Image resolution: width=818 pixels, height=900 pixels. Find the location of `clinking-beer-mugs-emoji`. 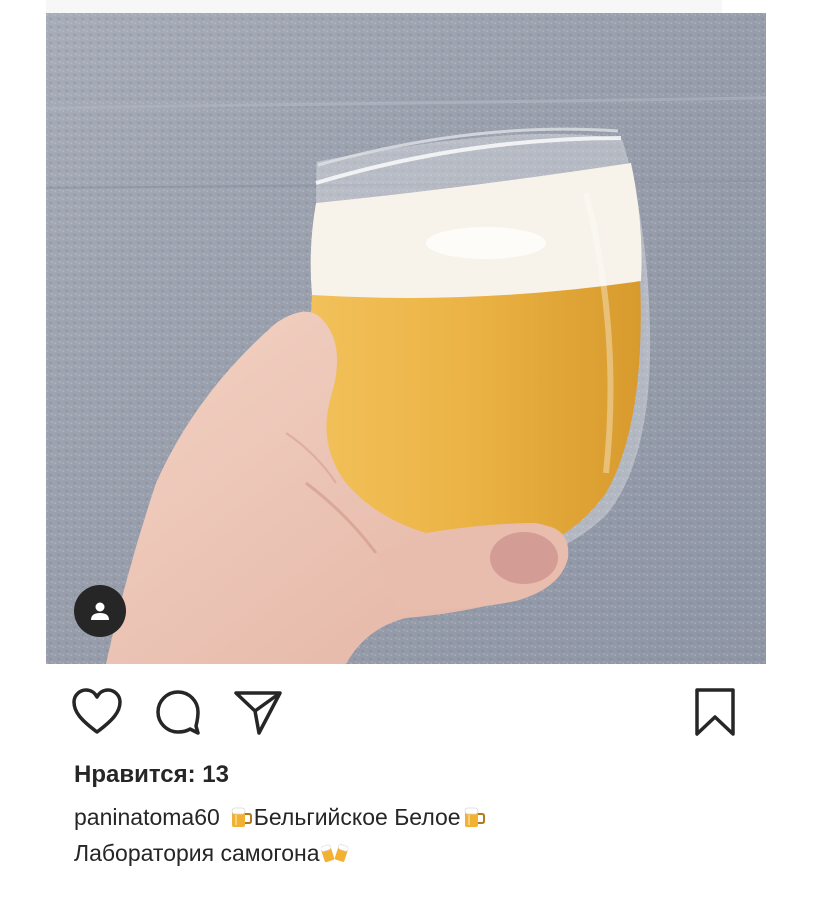

clinking-beer-mugs-emoji is located at coordinates (334, 853).